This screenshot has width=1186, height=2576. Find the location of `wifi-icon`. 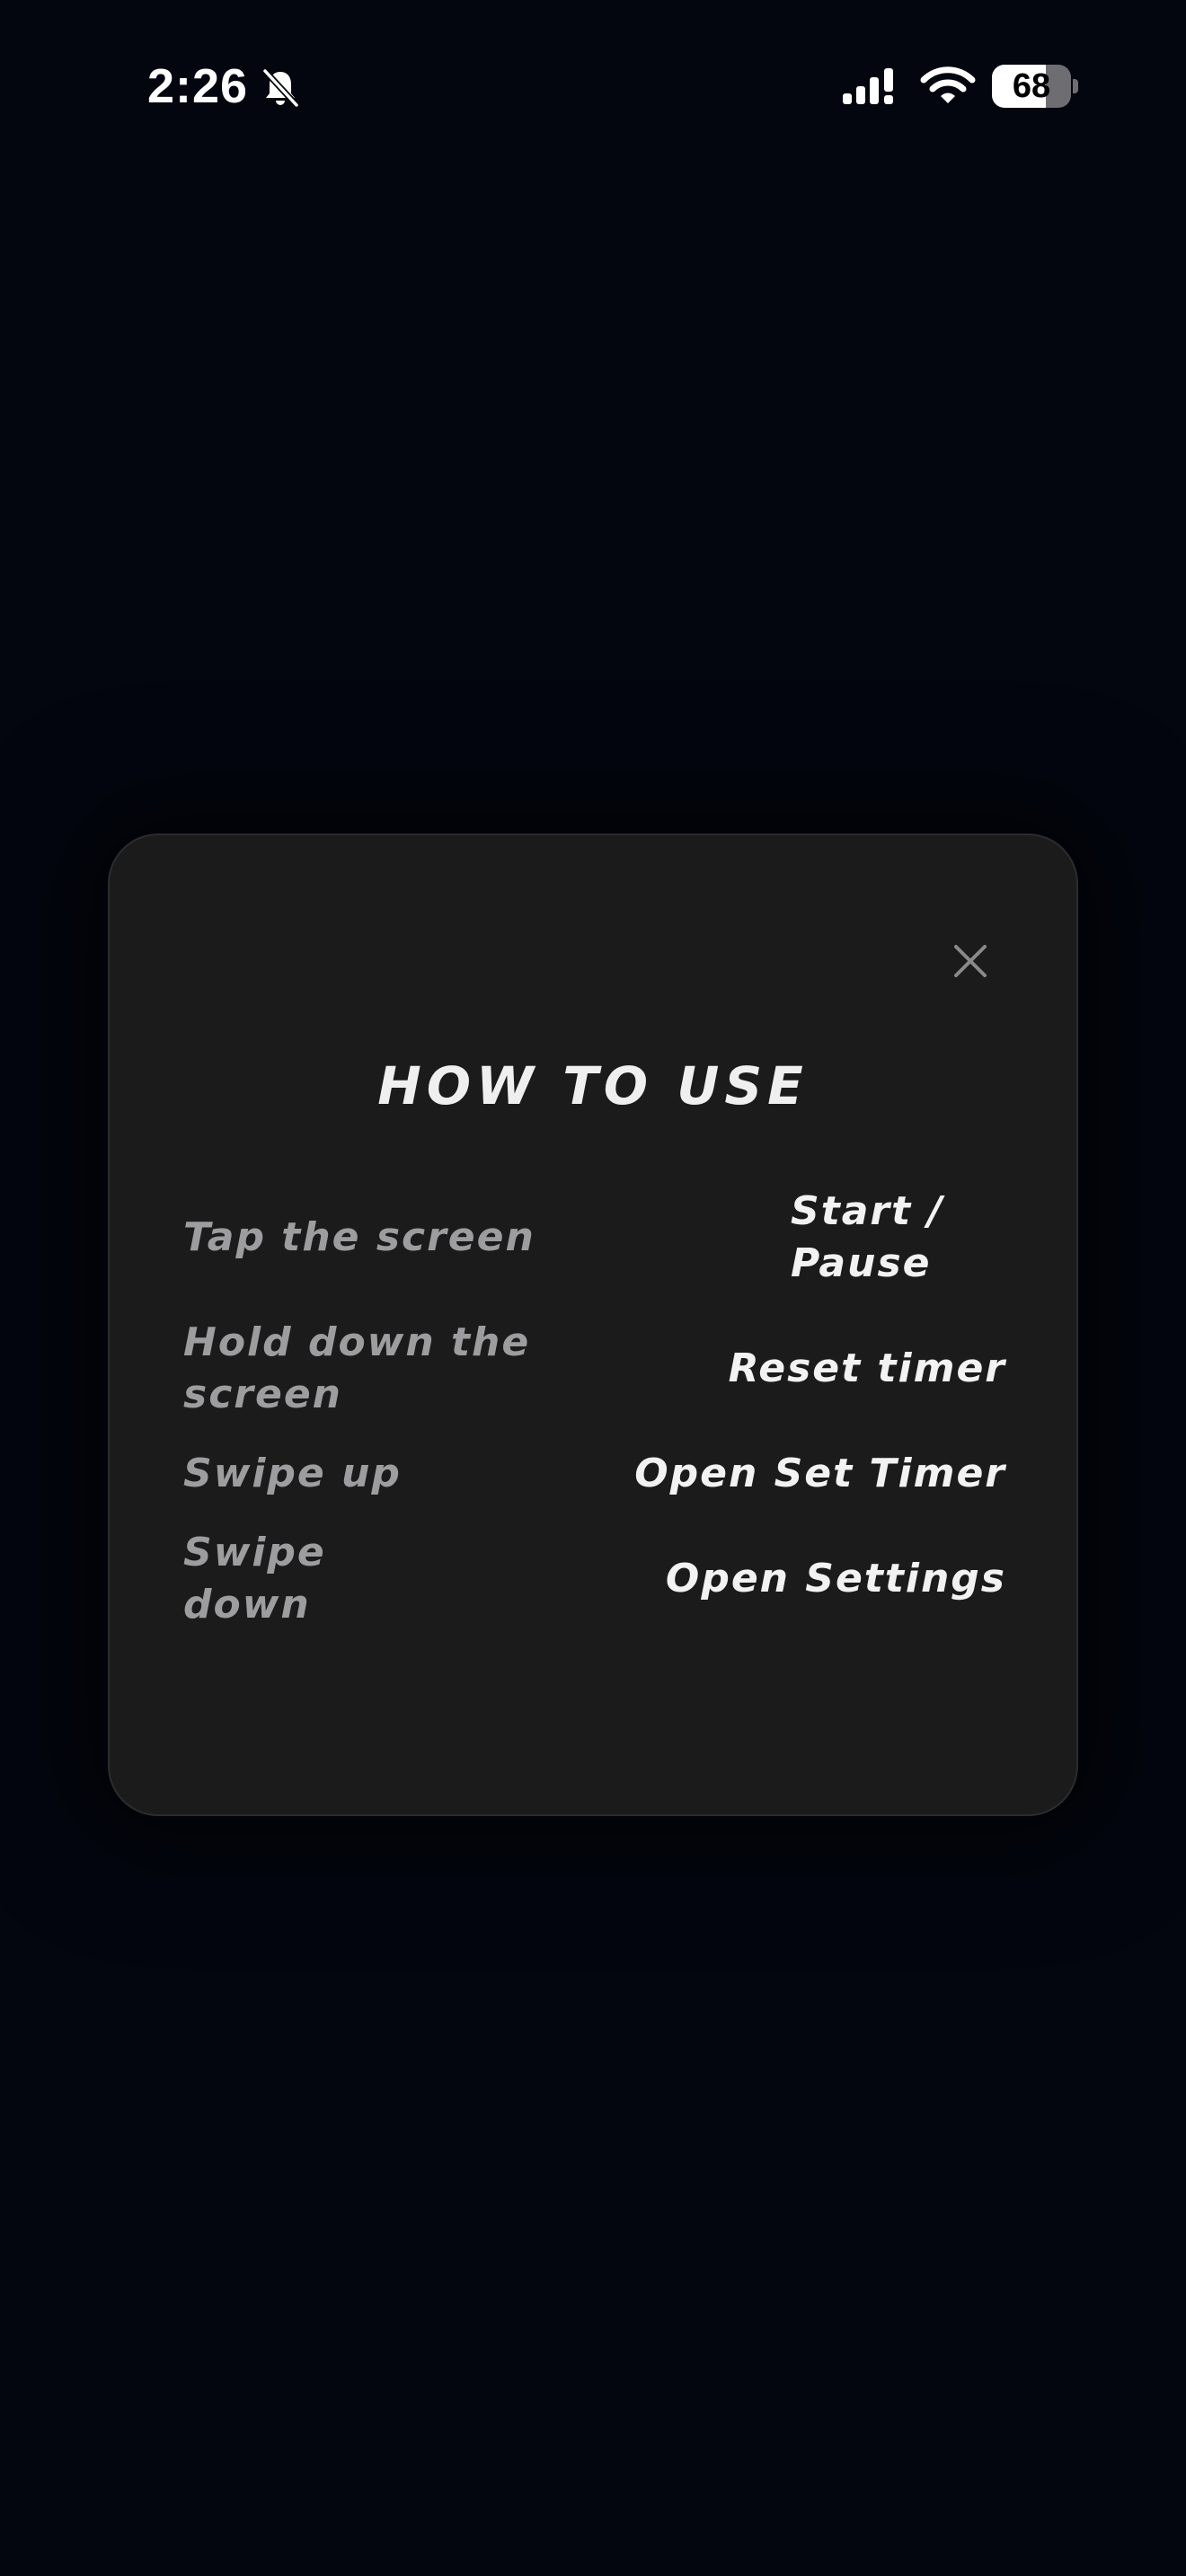

wifi-icon is located at coordinates (948, 84).